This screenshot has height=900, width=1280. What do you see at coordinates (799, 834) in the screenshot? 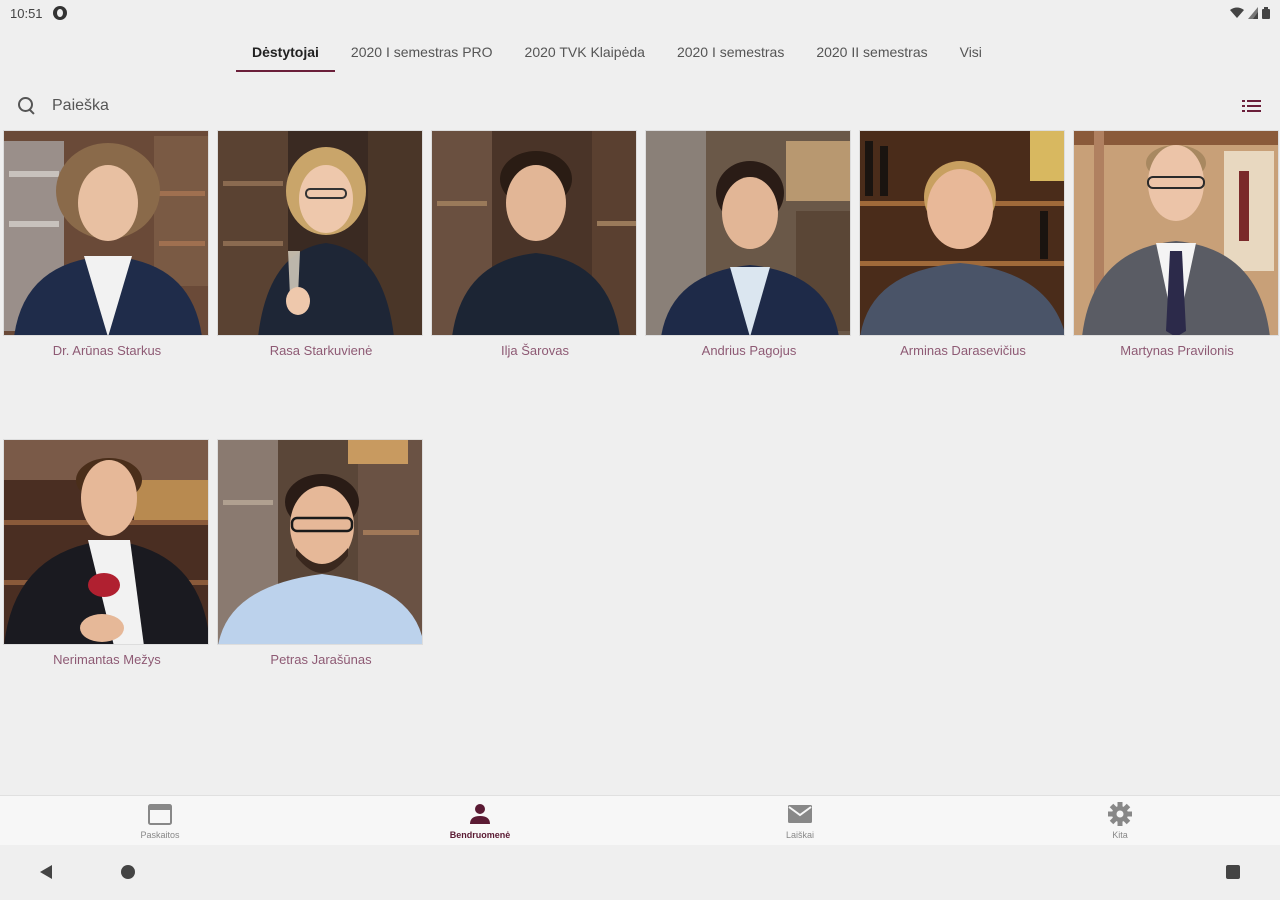
I see `nav-label: Laiškai` at bounding box center [799, 834].